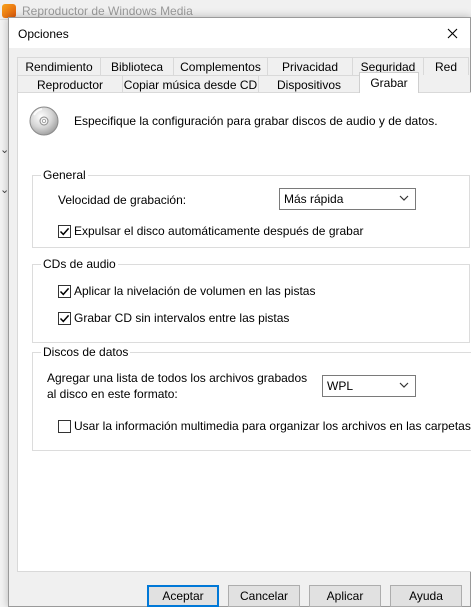 Image resolution: width=471 pixels, height=607 pixels. I want to click on tab-complementos: Complementos, so click(220, 66).